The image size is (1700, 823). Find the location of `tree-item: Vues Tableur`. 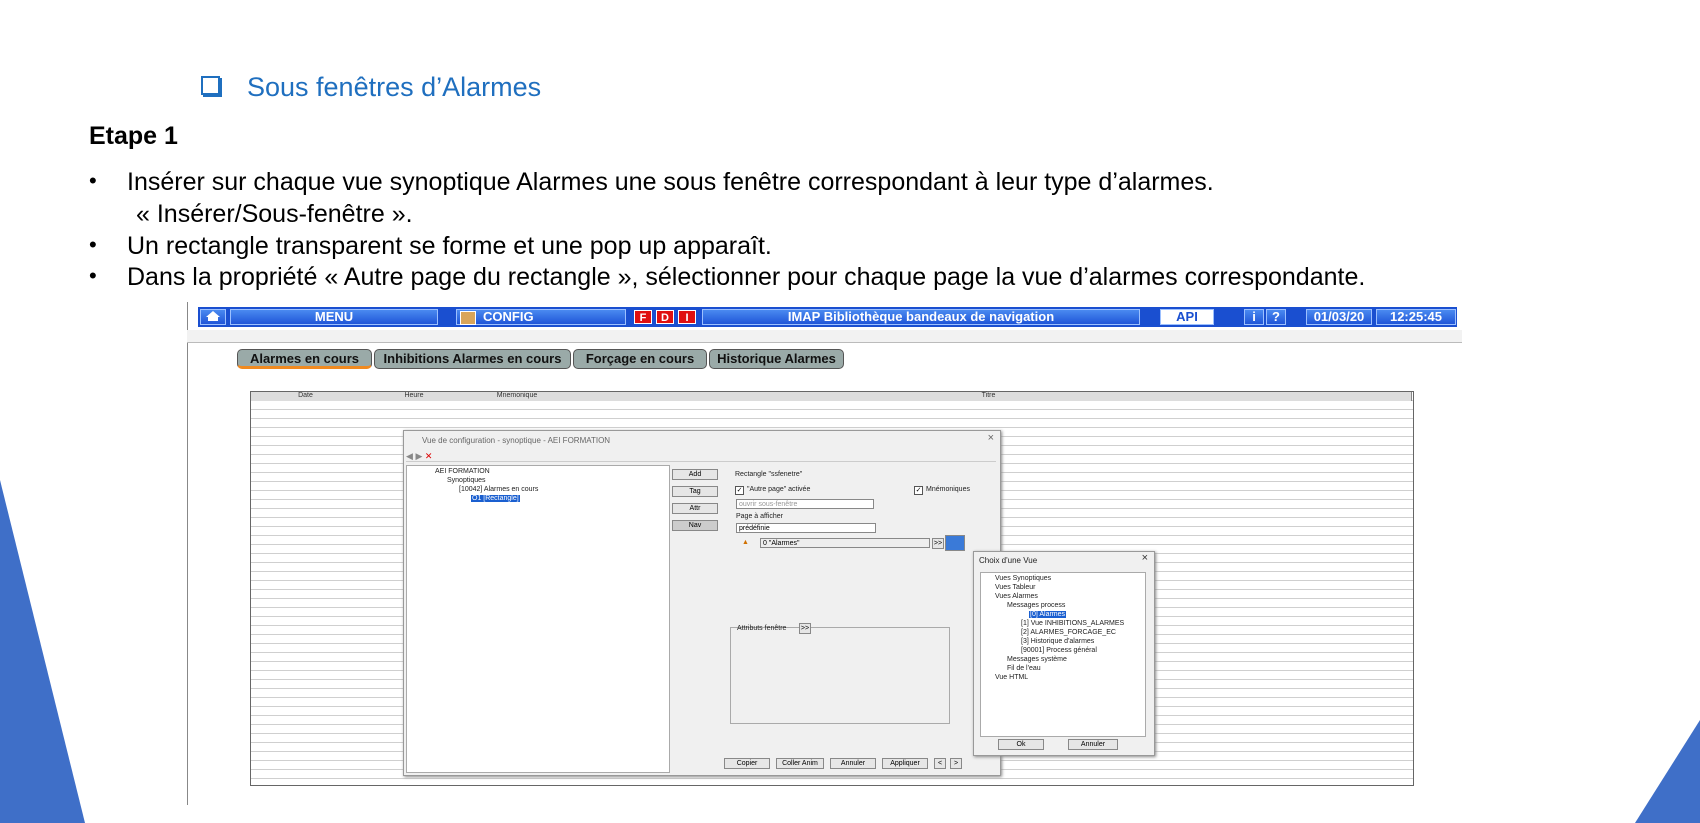

tree-item: Vues Tableur is located at coordinates (1015, 587).